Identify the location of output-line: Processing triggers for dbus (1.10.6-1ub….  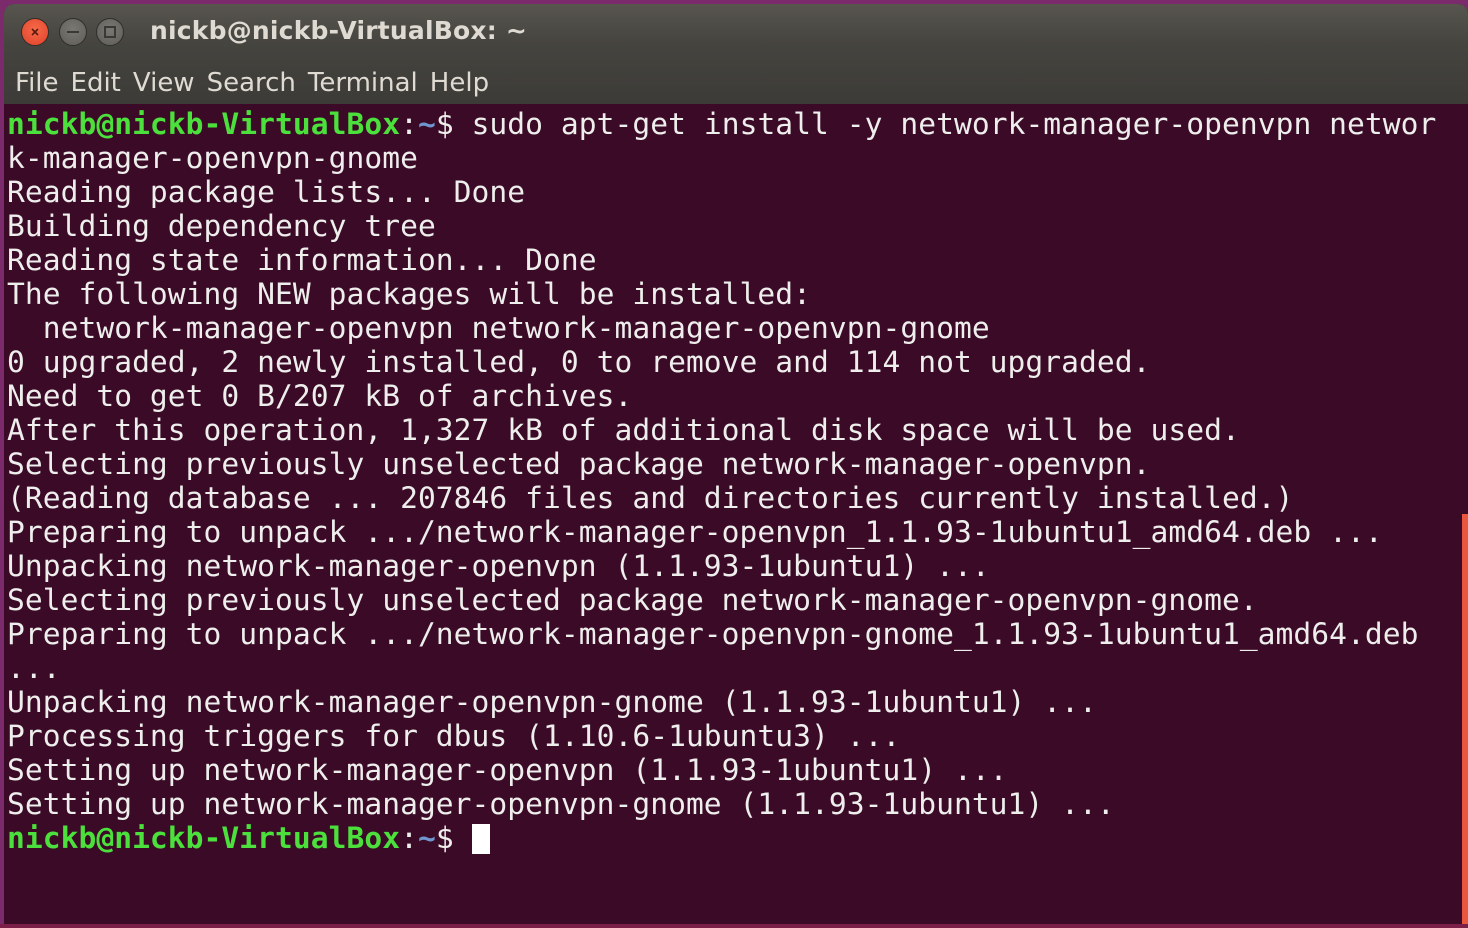
(454, 736).